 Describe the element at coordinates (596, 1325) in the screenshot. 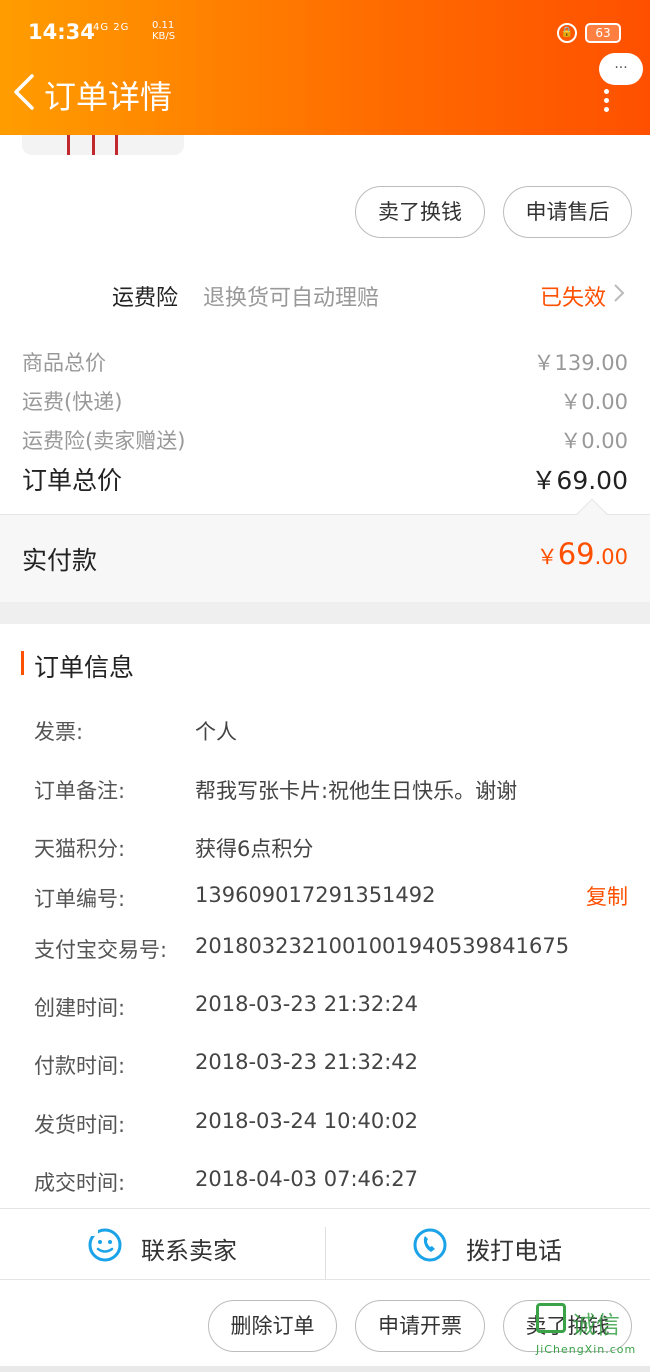

I see `watermark-text: 诚信` at that location.